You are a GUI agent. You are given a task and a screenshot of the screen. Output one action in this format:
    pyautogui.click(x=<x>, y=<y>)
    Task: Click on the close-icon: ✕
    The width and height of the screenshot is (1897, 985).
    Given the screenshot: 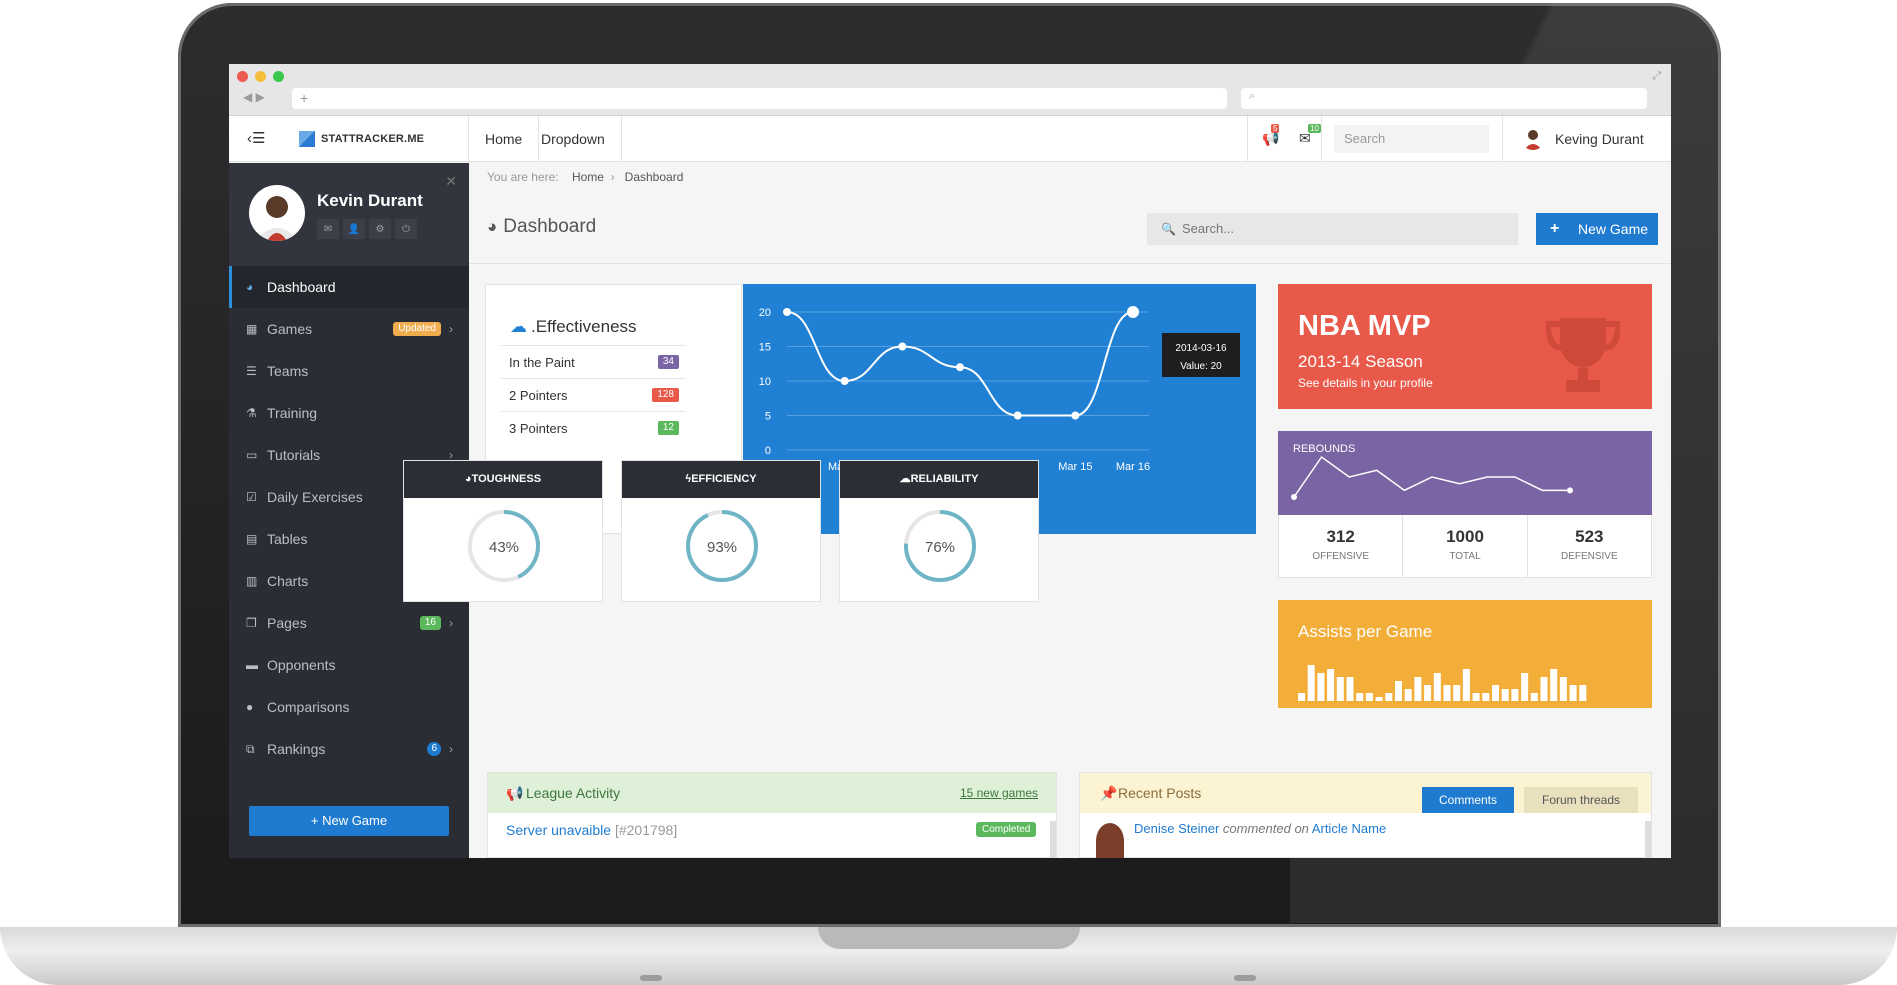 What is the action you would take?
    pyautogui.click(x=451, y=181)
    